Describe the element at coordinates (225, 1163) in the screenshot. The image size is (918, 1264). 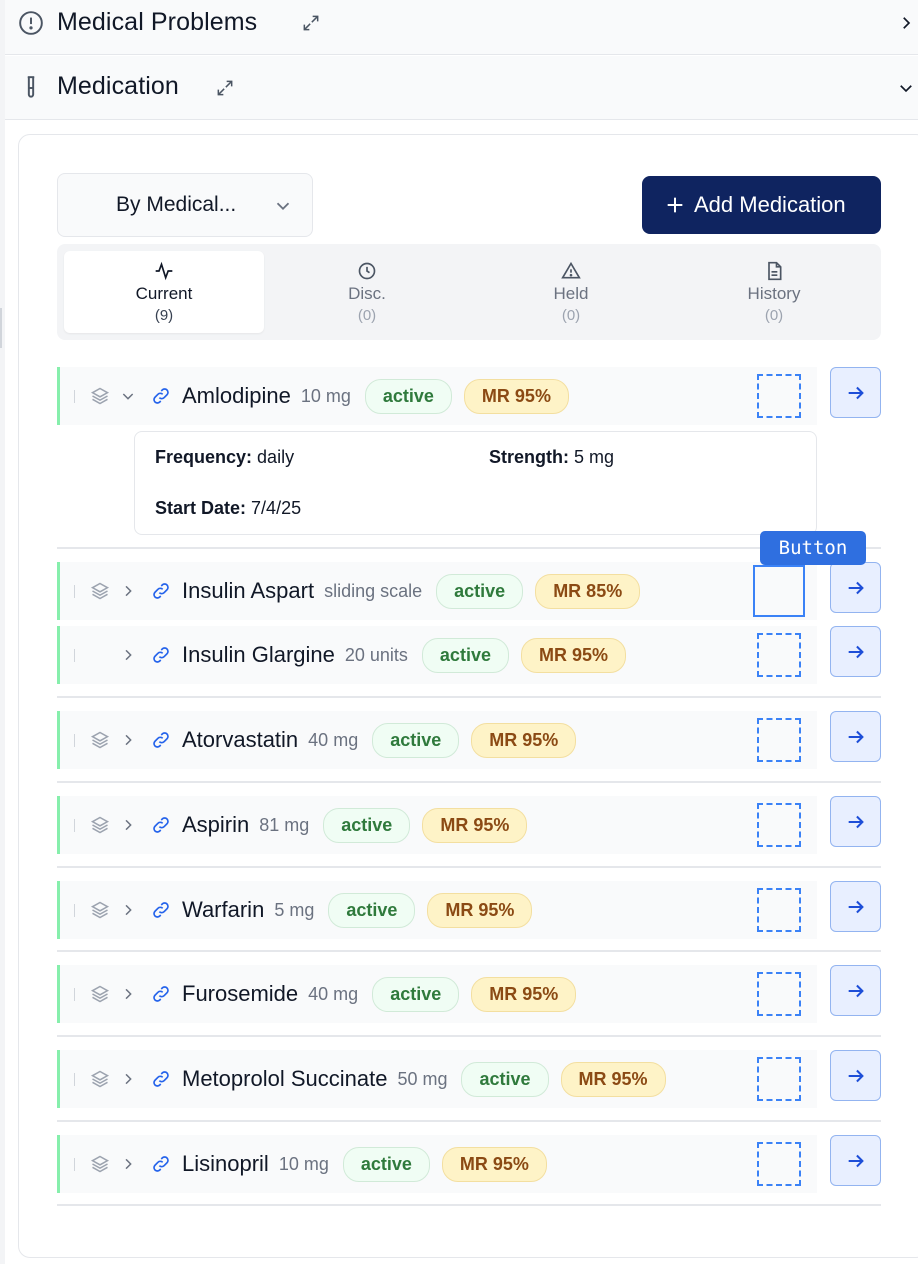
I see `medication-name: Lisinopril` at that location.